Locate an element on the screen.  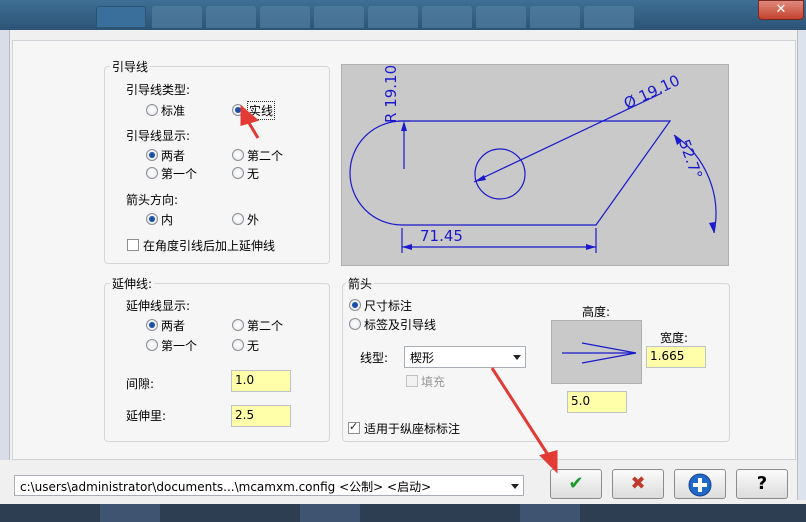
help-icon: ? is located at coordinates (762, 483).